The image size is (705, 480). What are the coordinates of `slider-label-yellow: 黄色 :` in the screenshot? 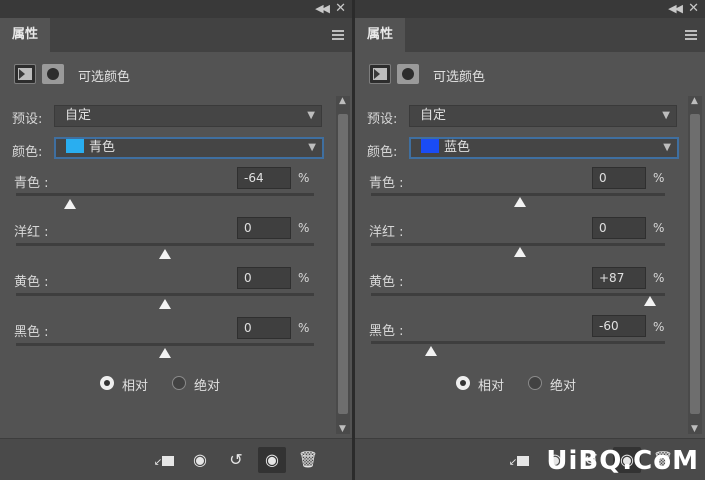 It's located at (386, 282).